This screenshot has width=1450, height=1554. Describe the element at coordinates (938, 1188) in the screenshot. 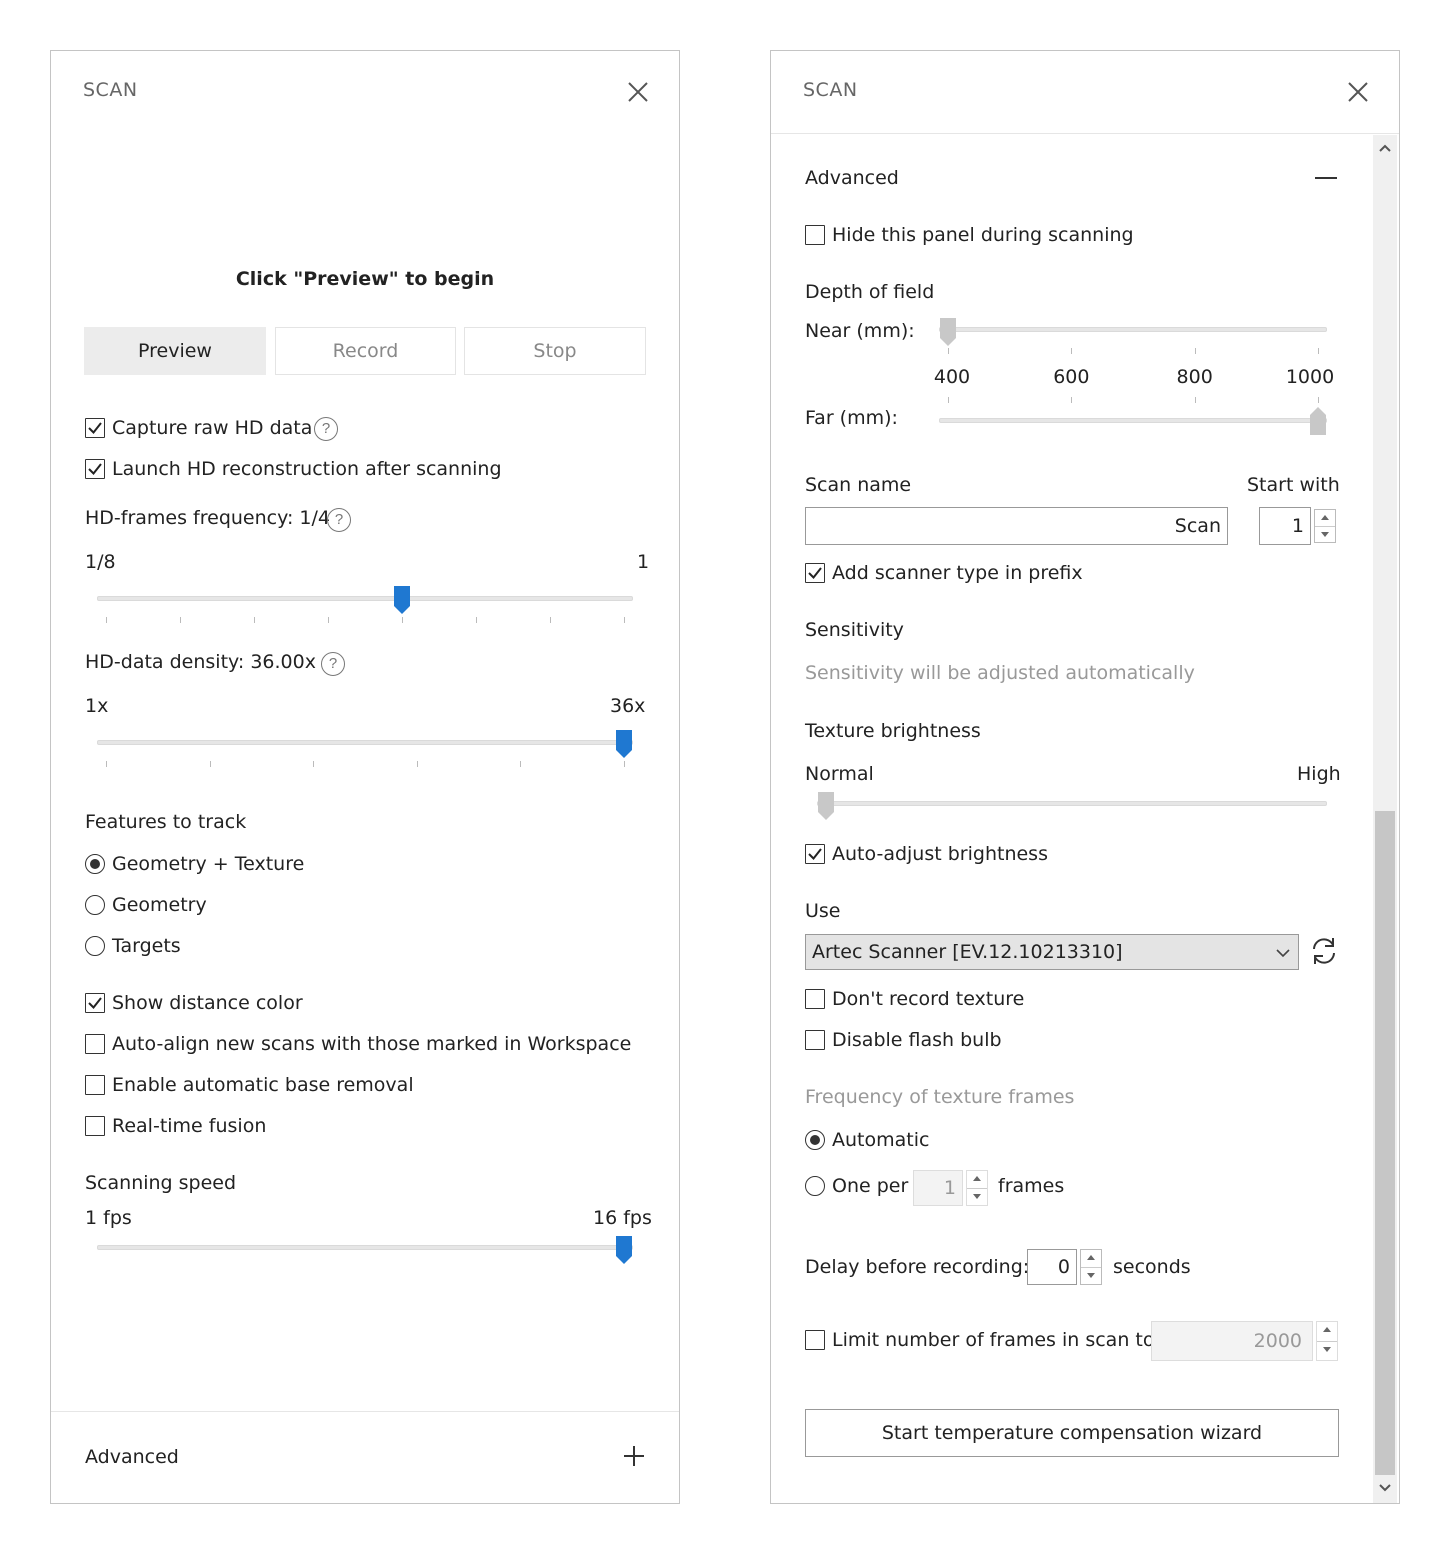

I see `one-per-input: 1` at that location.